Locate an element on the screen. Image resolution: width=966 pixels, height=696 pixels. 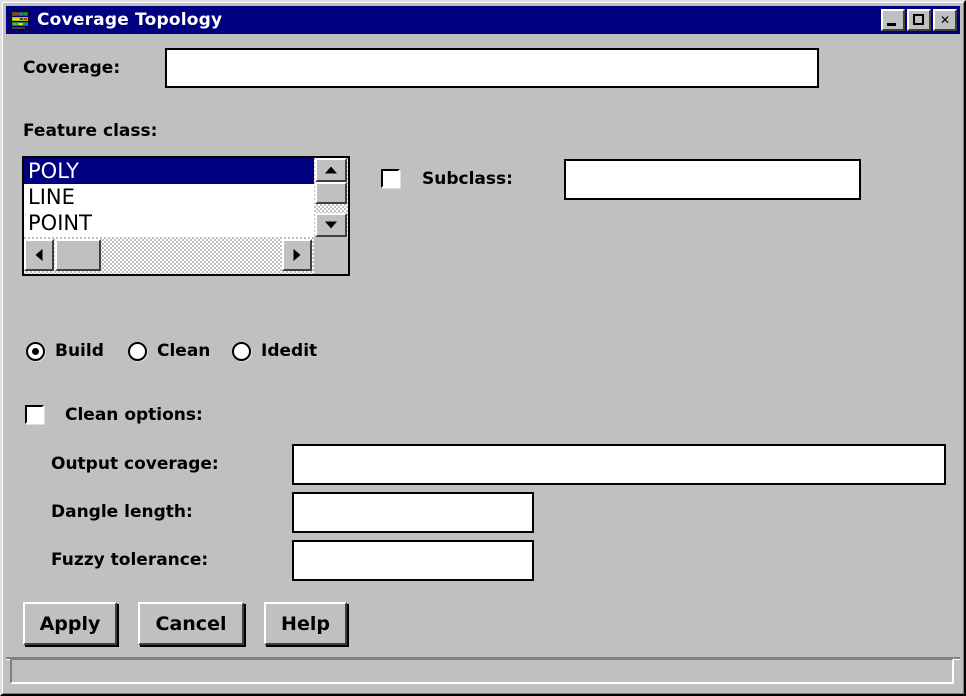
window-title: Coverage Topology is located at coordinates (130, 20).